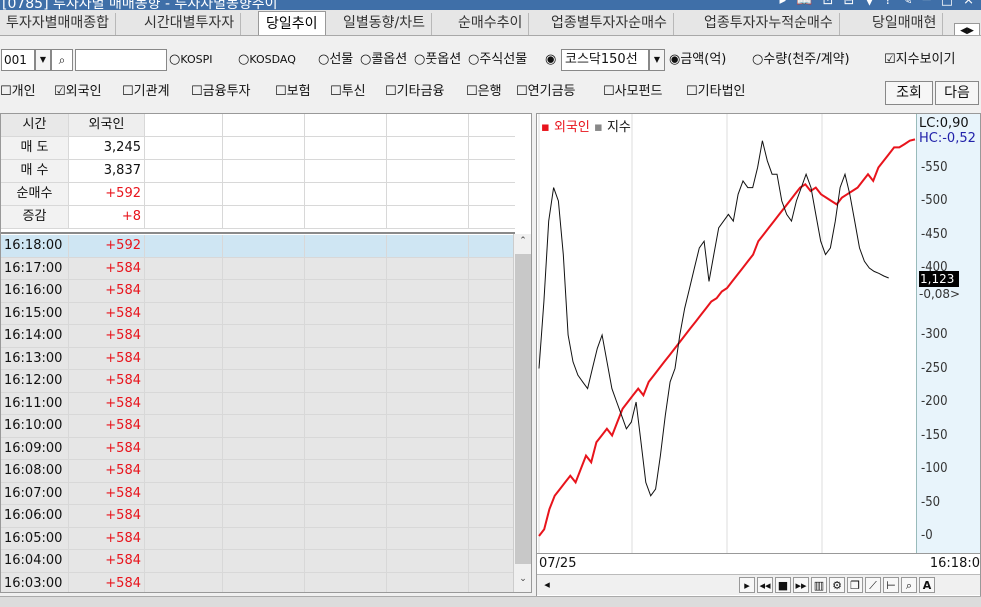 The height and width of the screenshot is (607, 981). What do you see at coordinates (190, 60) in the screenshot?
I see `radio-kospi: ○KOSPI` at bounding box center [190, 60].